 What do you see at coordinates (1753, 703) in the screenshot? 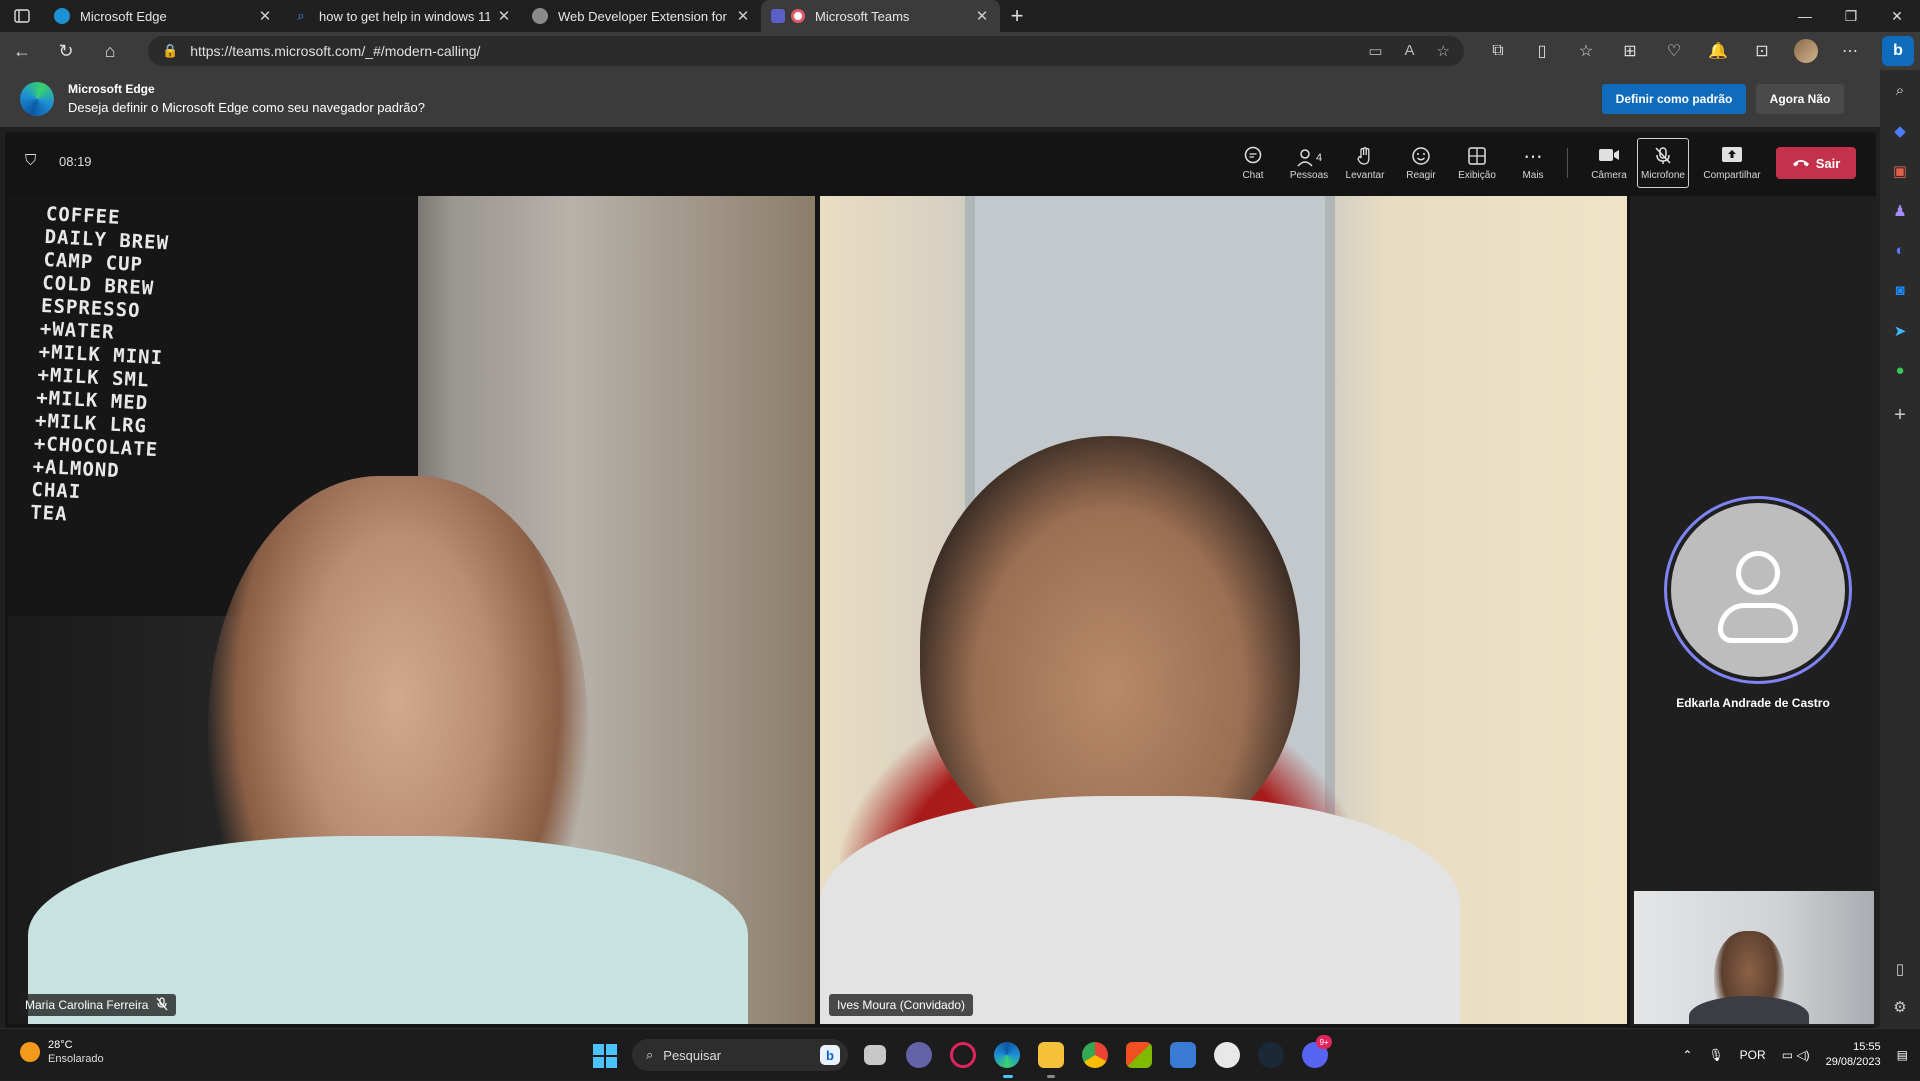
I see `participant-name: Edkarla Andrade de Castro` at bounding box center [1753, 703].